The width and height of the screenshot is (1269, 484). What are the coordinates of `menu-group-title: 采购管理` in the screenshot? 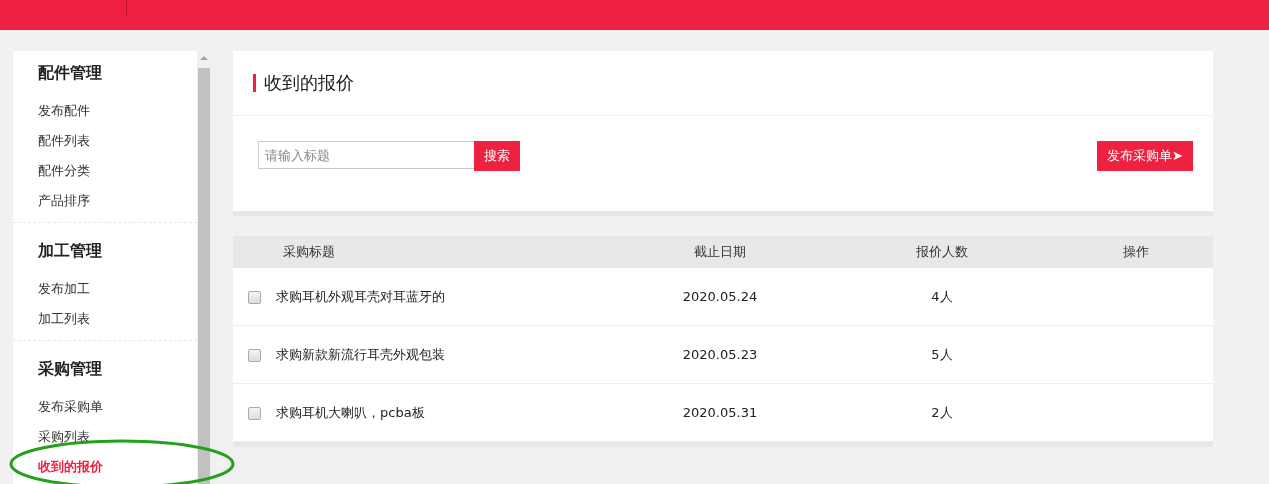 It's located at (70, 369).